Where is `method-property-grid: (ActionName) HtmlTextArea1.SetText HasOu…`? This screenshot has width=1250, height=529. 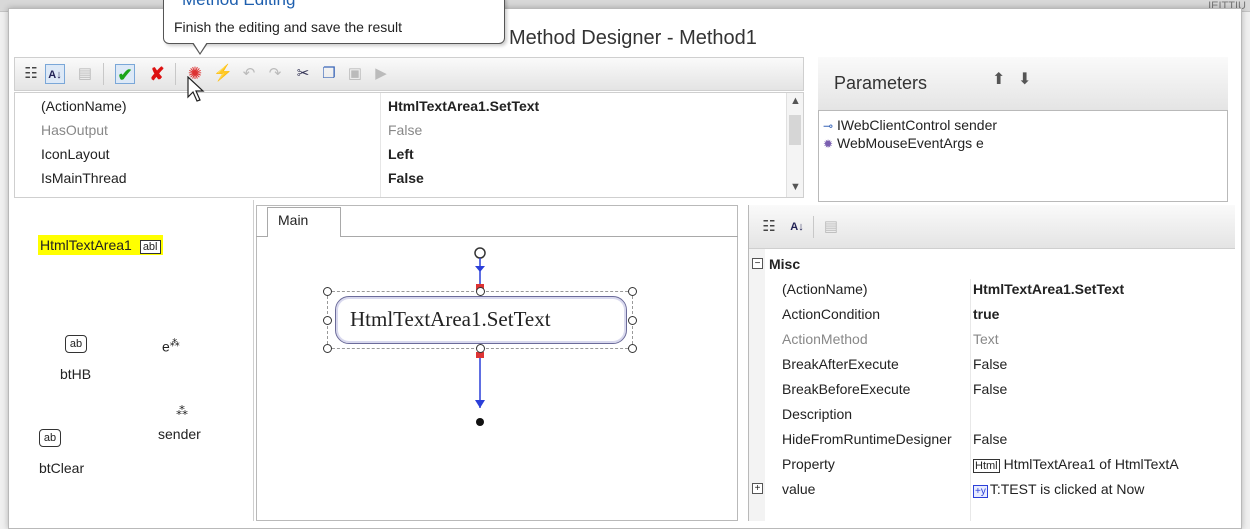 method-property-grid: (ActionName) HtmlTextArea1.SetText HasOu… is located at coordinates (409, 145).